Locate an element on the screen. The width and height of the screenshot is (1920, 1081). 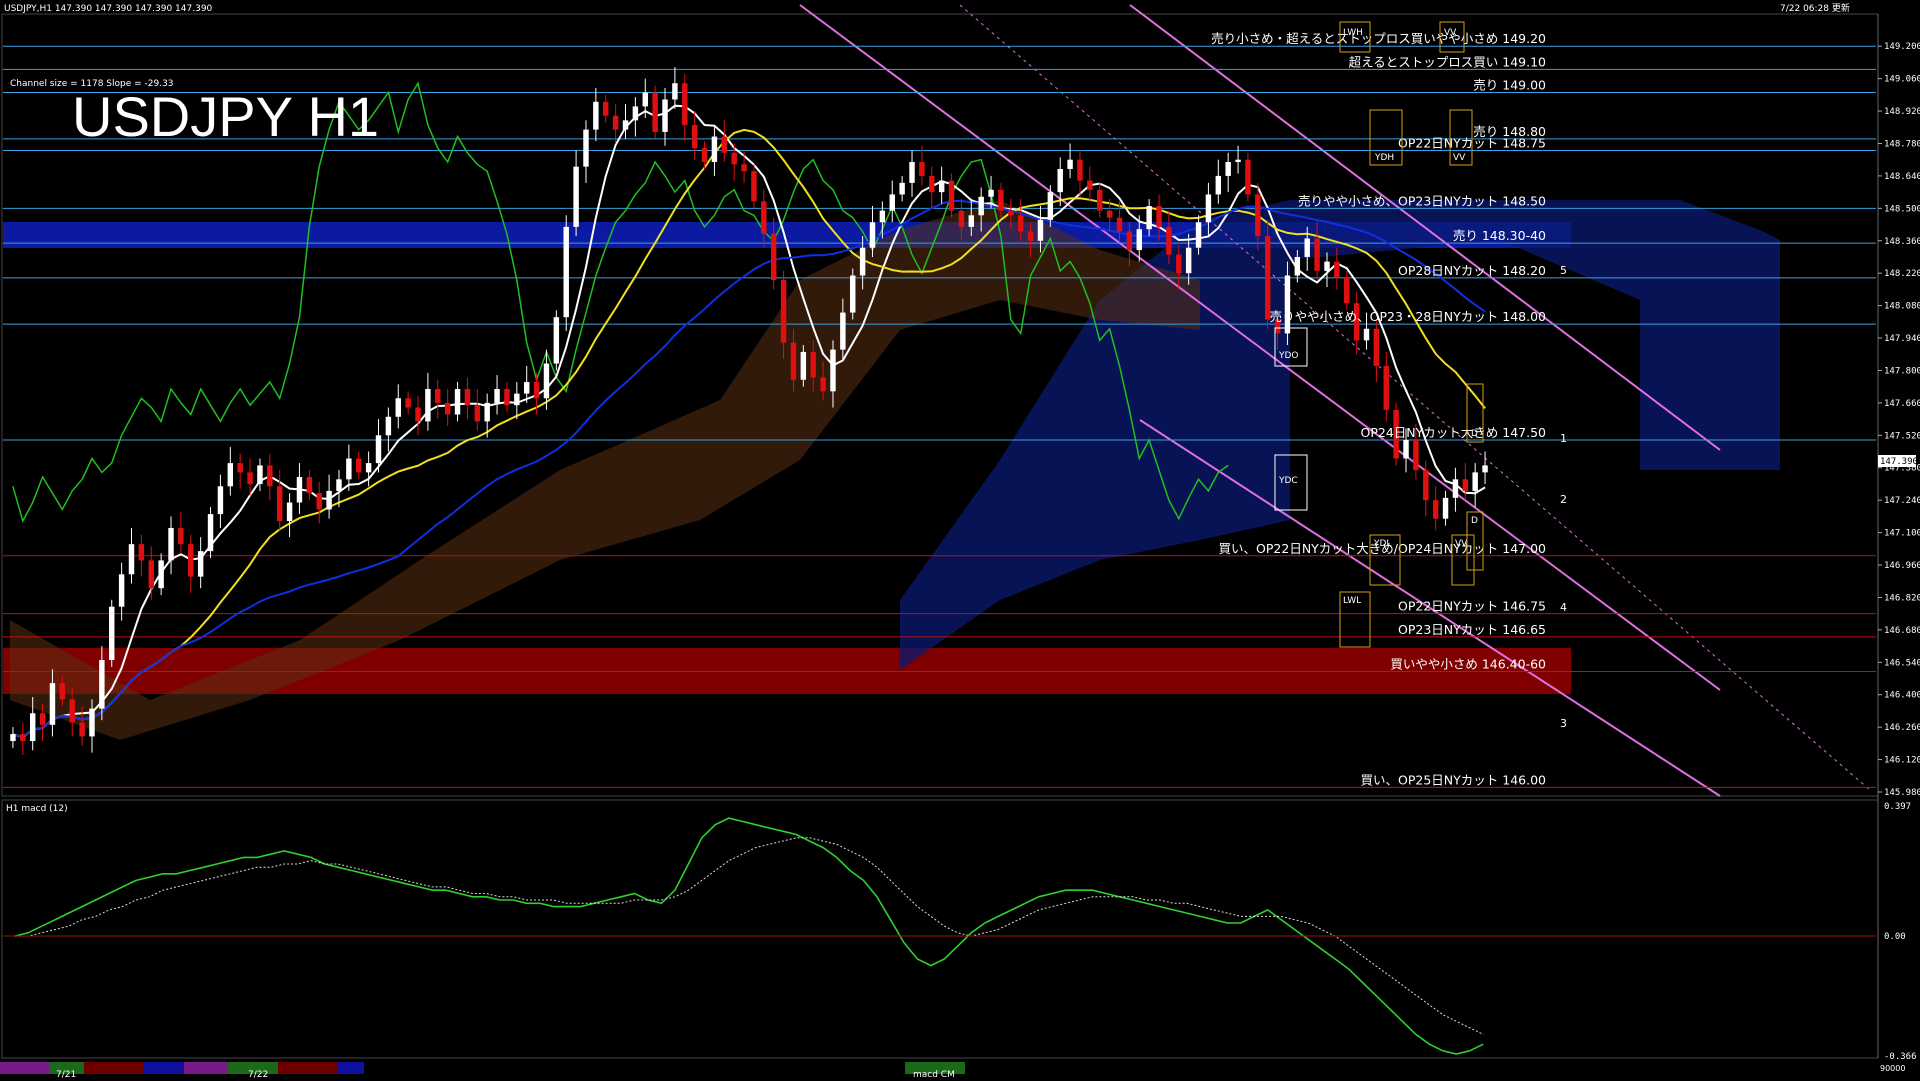
time-axis-bar: 7/21 7/22 macd CM is located at coordinates (939, 1071).